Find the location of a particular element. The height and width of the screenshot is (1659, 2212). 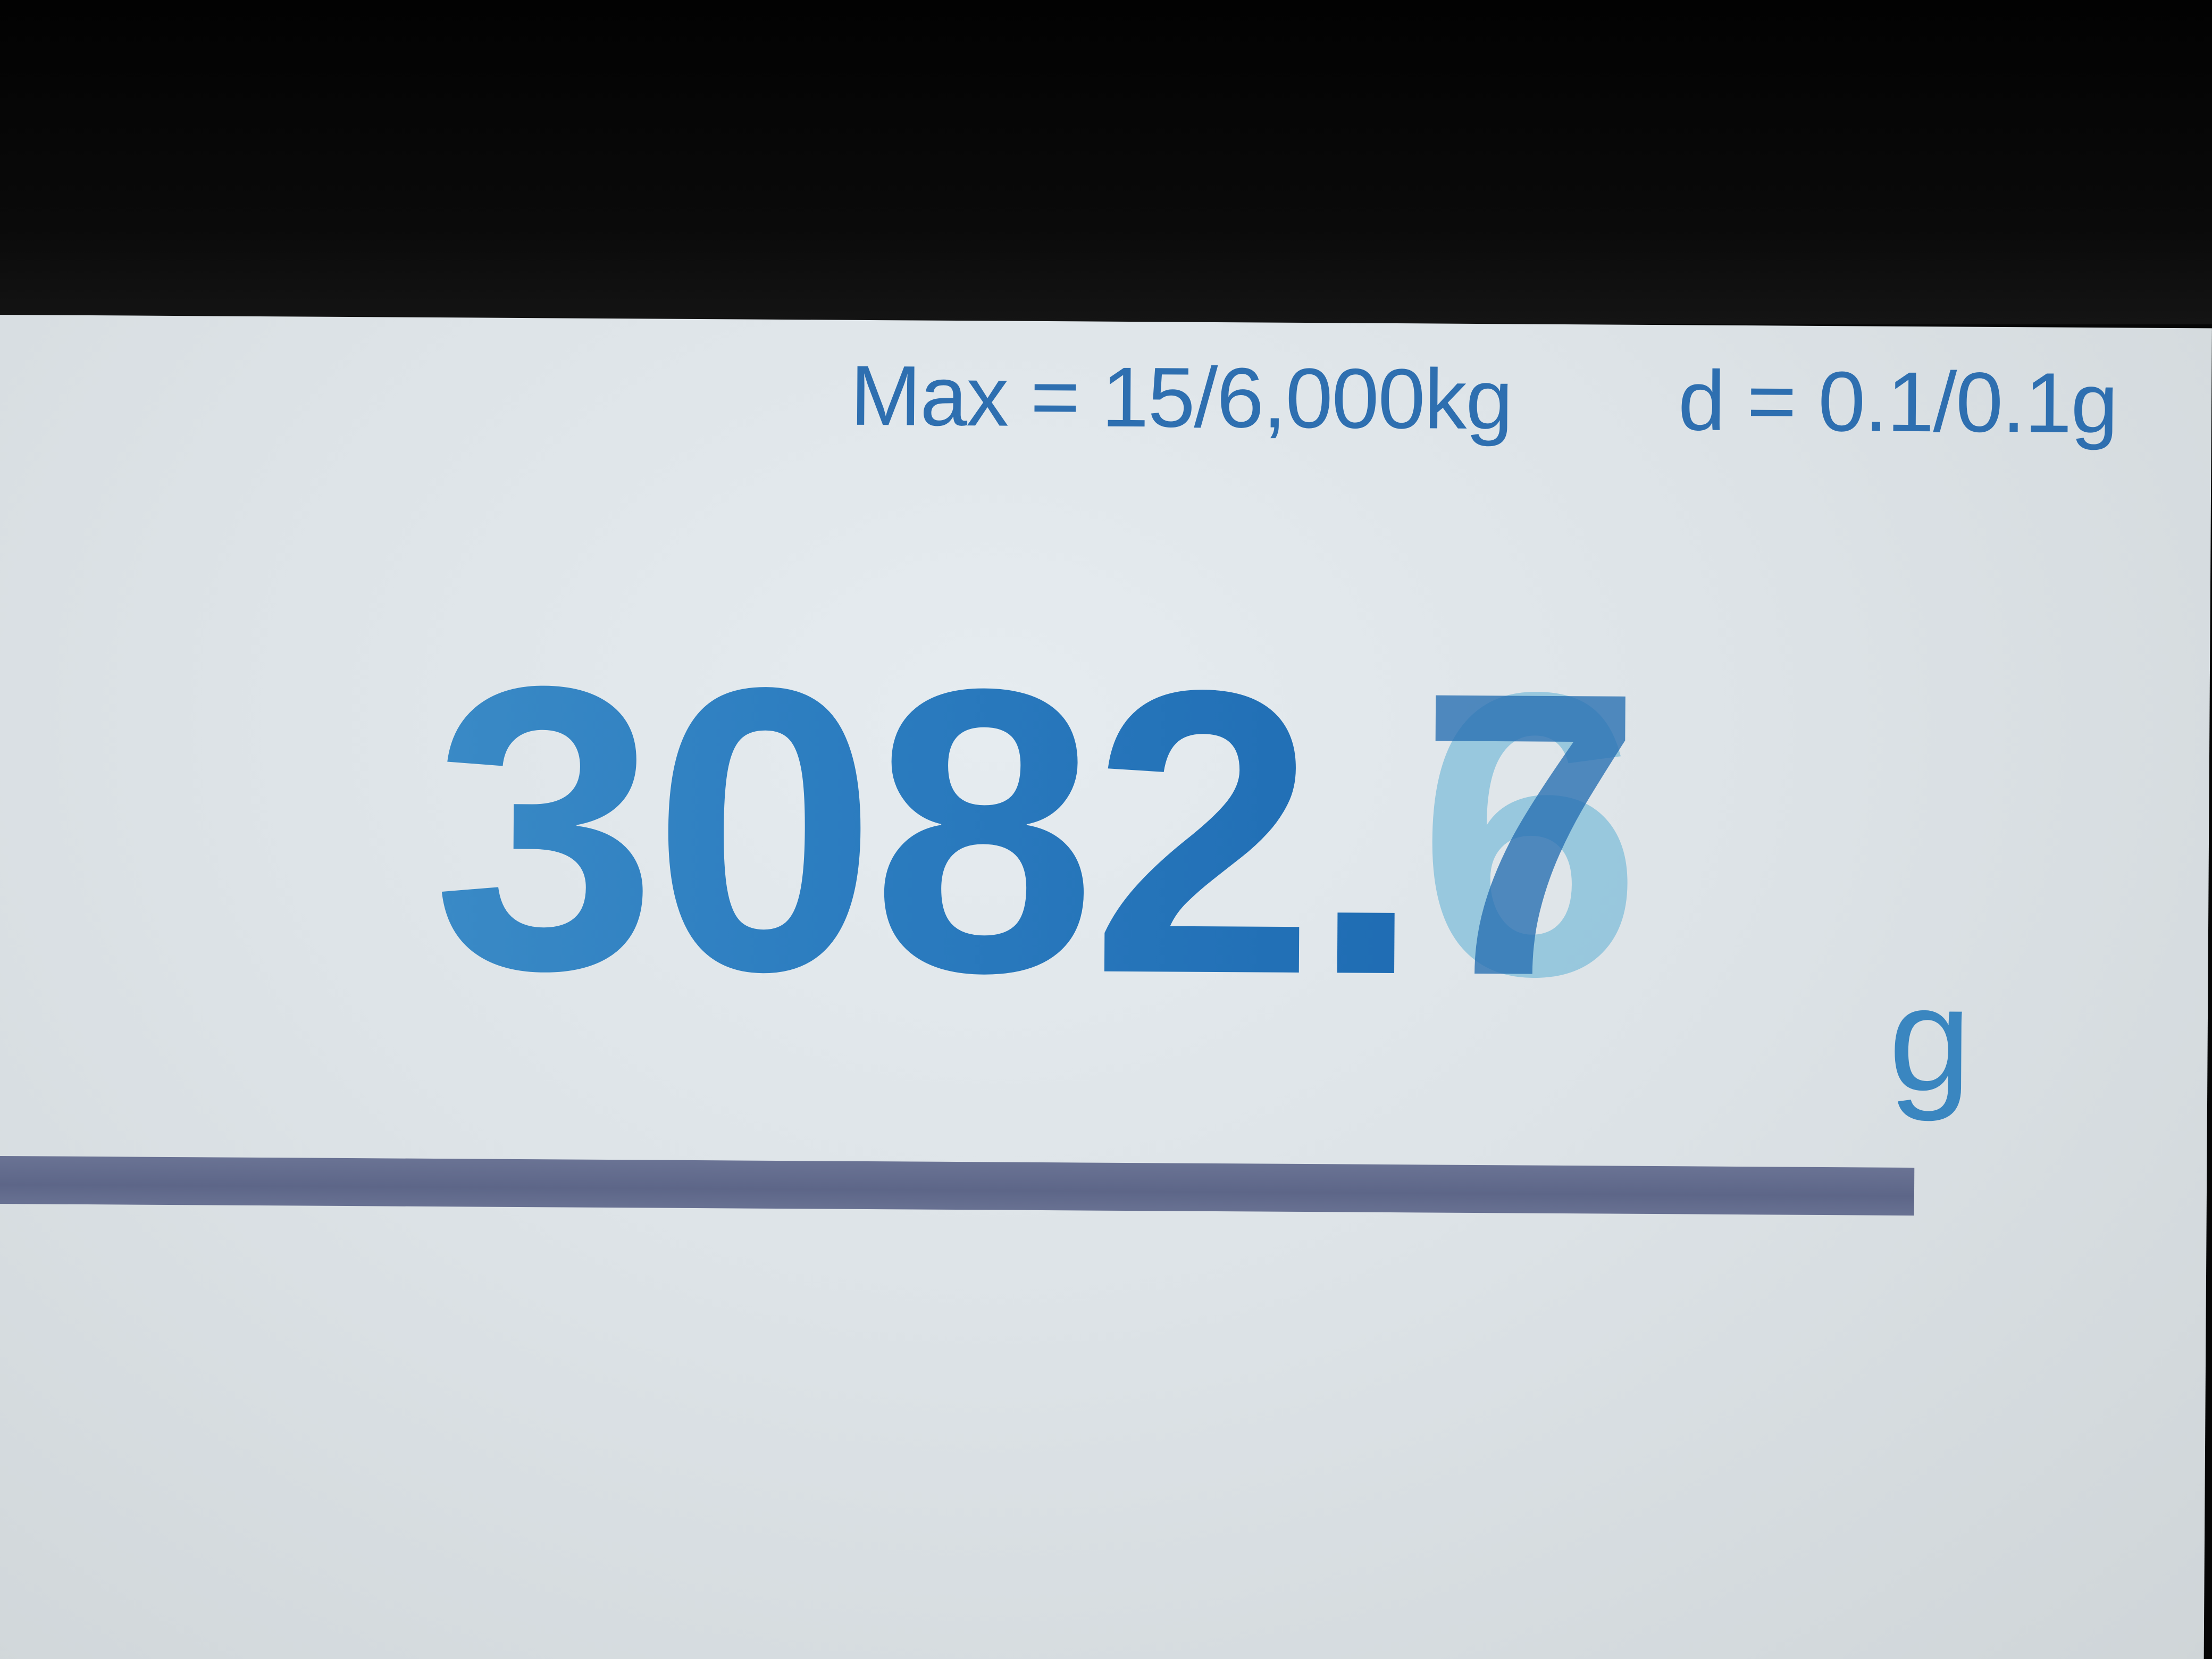

spec-line: Max = 15/6,000kg d = 0.1/0.1g is located at coordinates (1484, 400).